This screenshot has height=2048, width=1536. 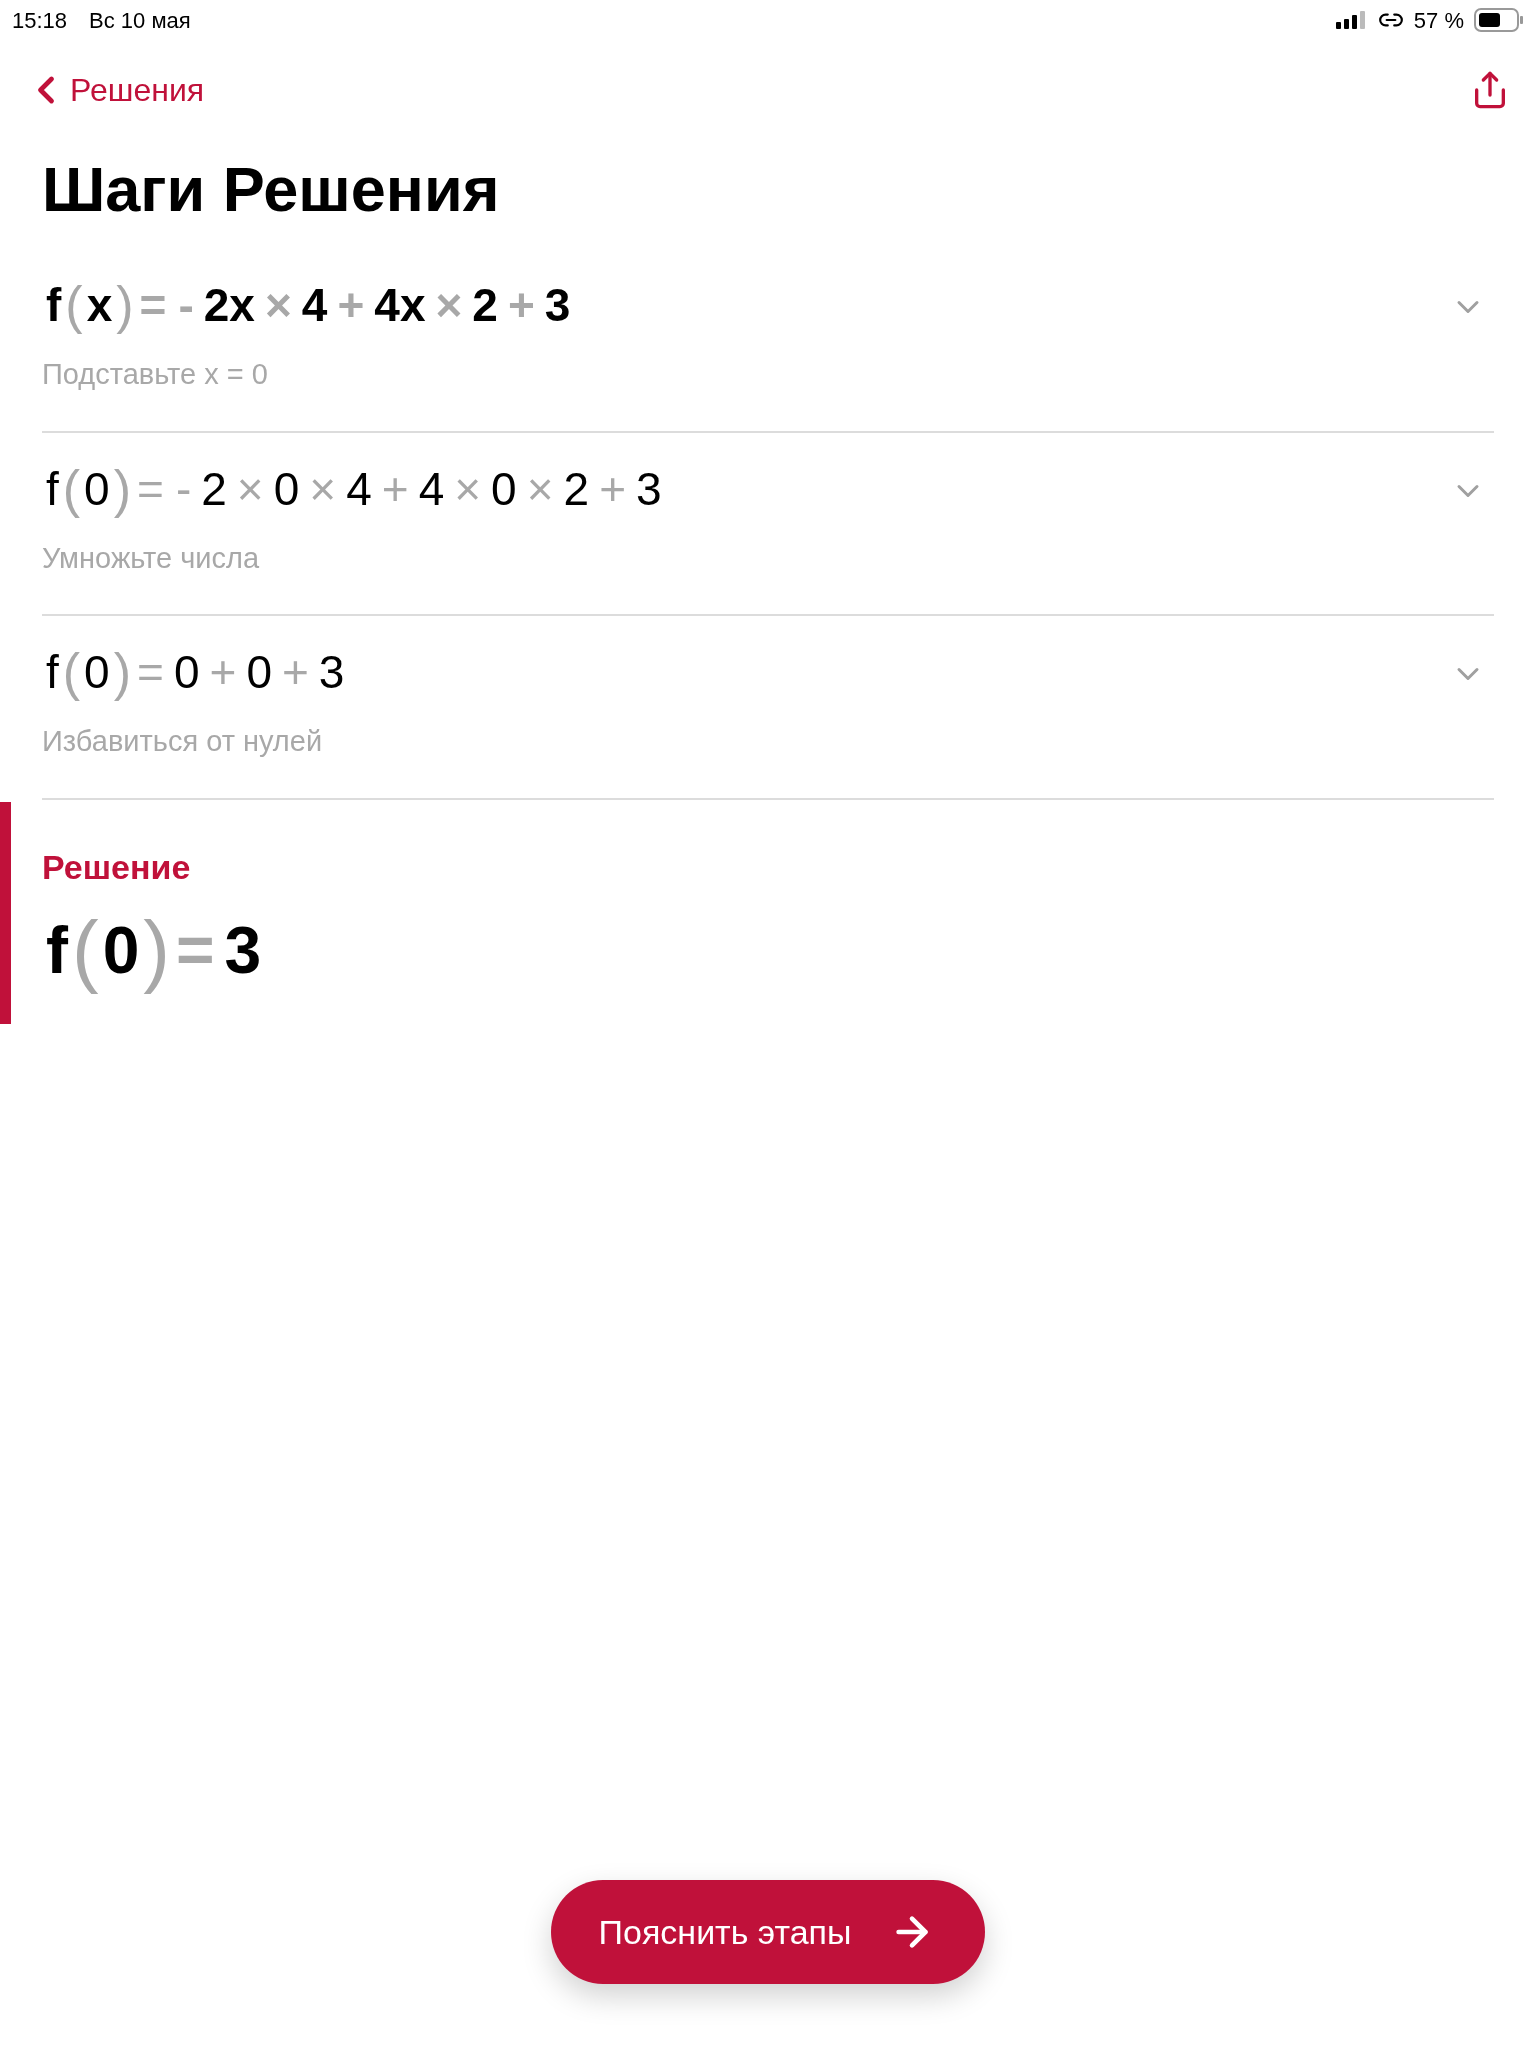 I want to click on solution-formula: f(0)=3, so click(x=154, y=949).